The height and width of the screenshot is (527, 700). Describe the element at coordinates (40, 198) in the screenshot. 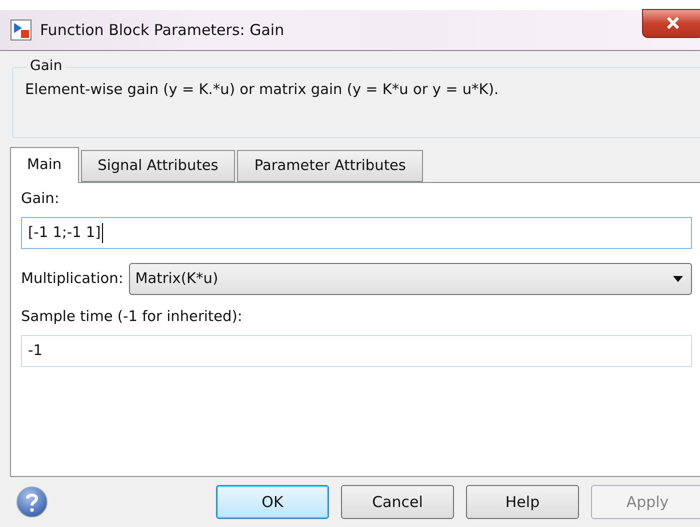

I see `field-label: Gain:` at that location.